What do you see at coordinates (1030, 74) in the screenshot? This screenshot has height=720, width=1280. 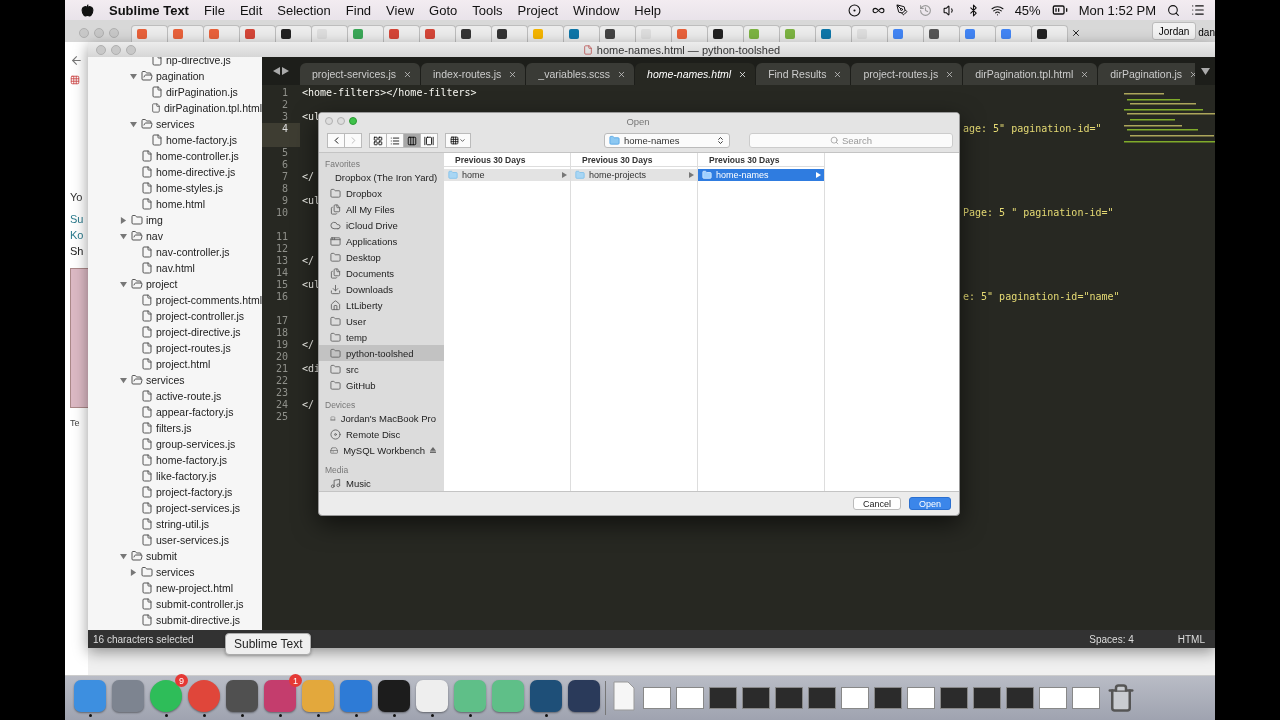 I see `editor-tab: dirPagination.tpl.html` at bounding box center [1030, 74].